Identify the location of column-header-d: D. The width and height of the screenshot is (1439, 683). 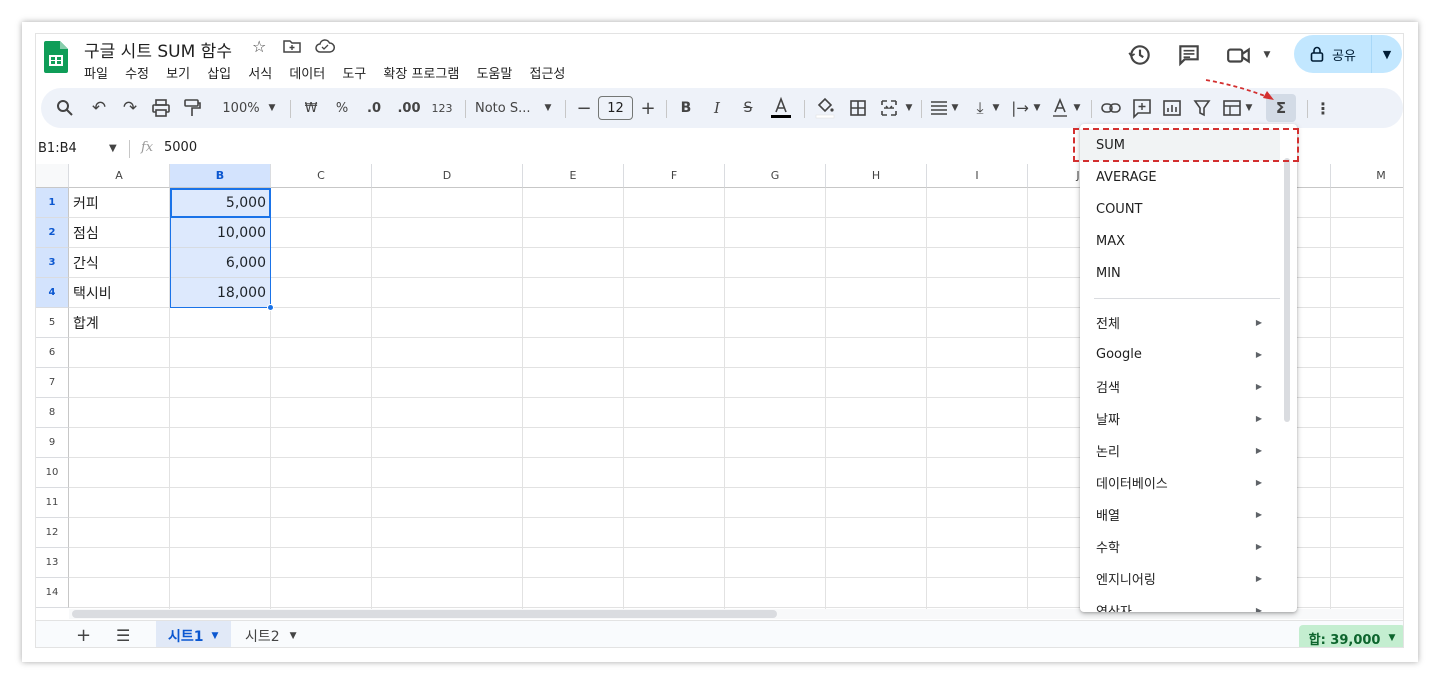
(447, 176).